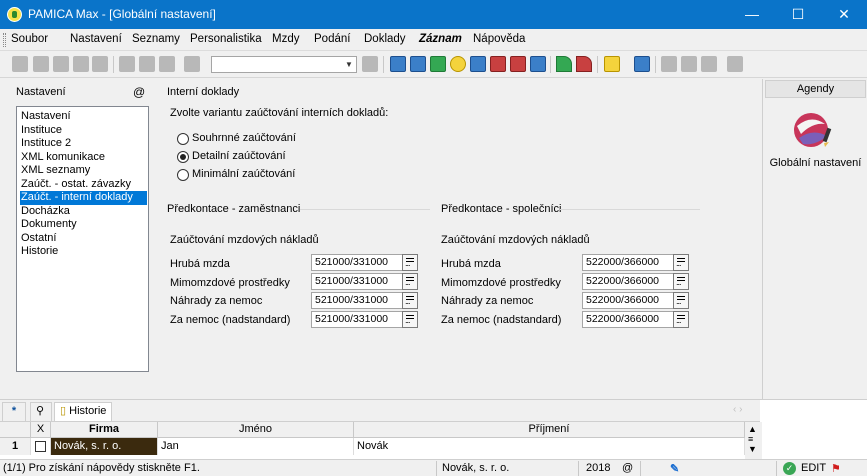  Describe the element at coordinates (39, 252) in the screenshot. I see `nav-item-historie: Historie` at that location.